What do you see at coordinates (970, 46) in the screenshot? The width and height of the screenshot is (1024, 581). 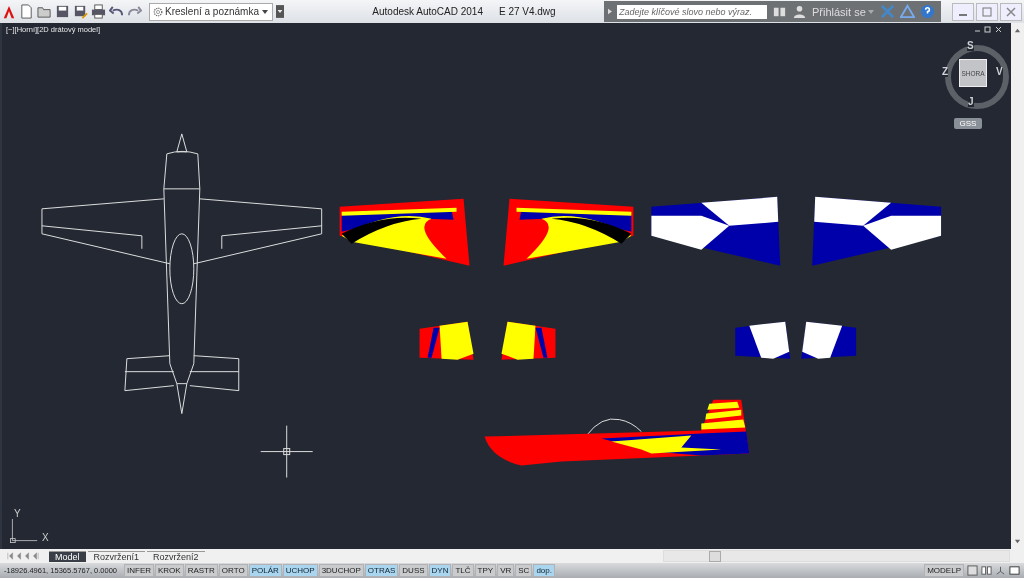 I see `compass-north-label: S` at bounding box center [970, 46].